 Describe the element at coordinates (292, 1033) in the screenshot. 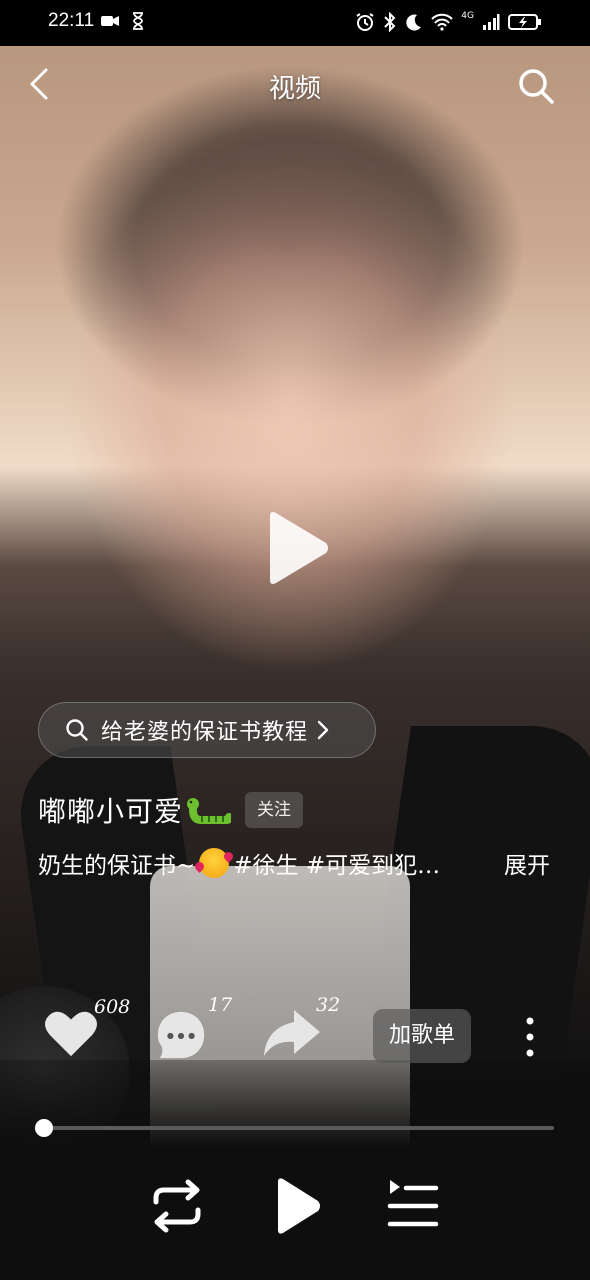

I see `share-arrow-icon` at that location.